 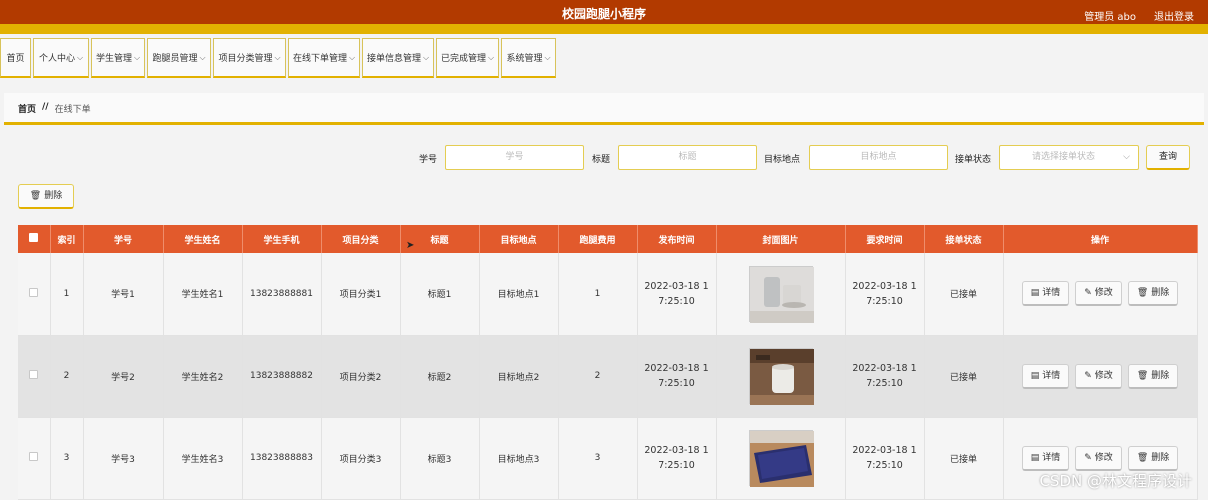 I want to click on logout-link: 退出登录, so click(x=1174, y=15).